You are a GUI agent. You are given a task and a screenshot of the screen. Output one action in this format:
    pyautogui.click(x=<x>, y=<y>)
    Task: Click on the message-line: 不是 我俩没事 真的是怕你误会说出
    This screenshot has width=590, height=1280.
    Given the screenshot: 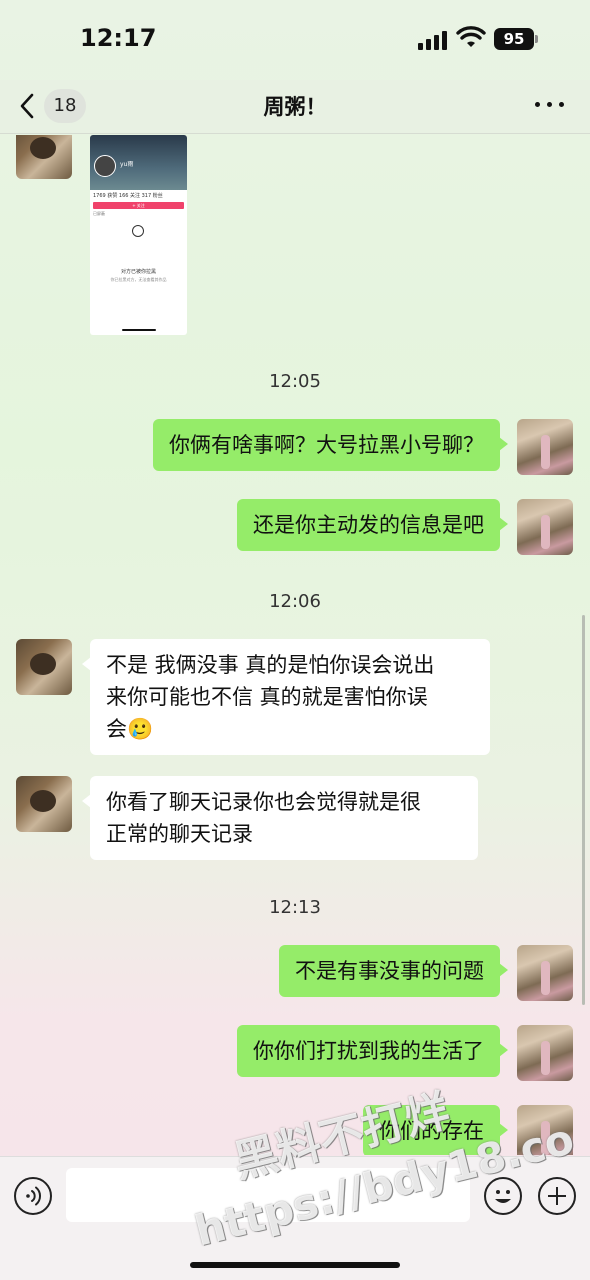 What is the action you would take?
    pyautogui.click(x=270, y=665)
    